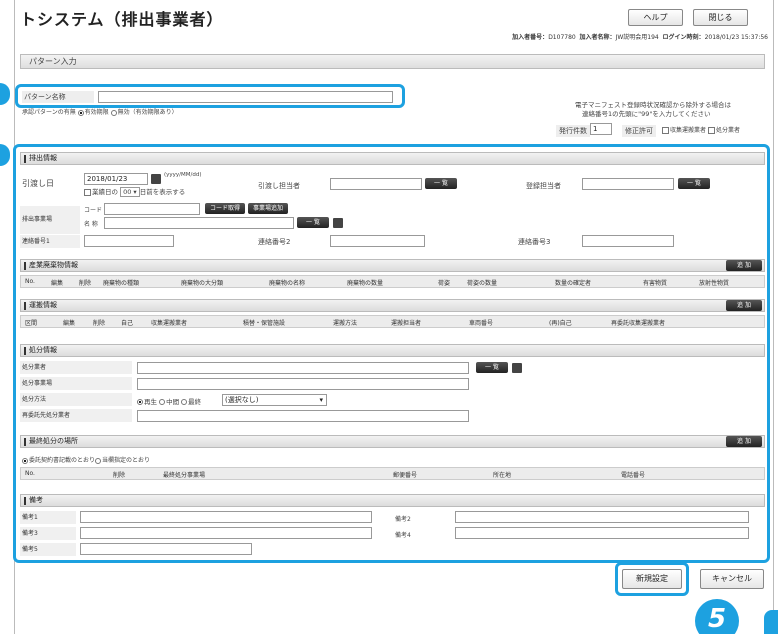 This screenshot has height=634, width=778. Describe the element at coordinates (5, 94) in the screenshot. I see `step-badge-edge` at that location.